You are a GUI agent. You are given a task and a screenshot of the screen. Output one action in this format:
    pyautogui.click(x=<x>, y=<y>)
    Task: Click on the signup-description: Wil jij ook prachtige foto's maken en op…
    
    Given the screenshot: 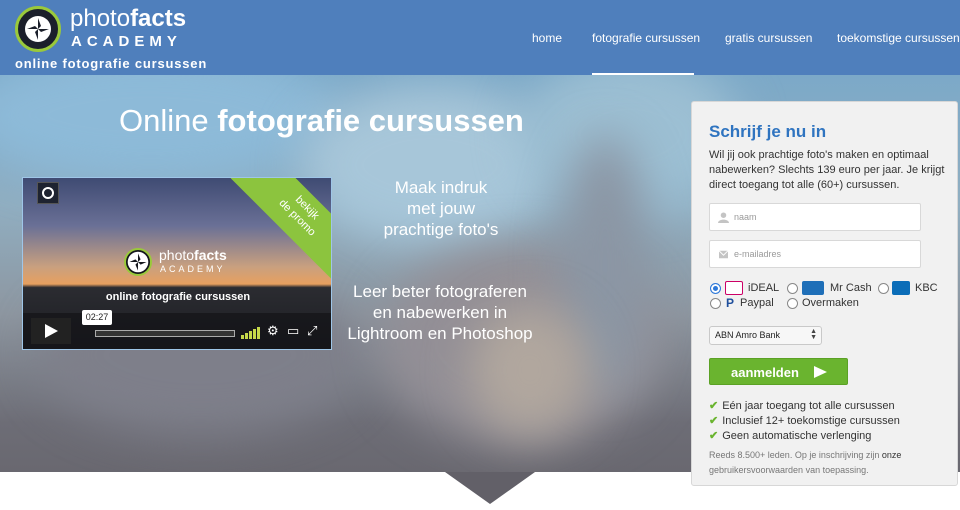 What is the action you would take?
    pyautogui.click(x=827, y=170)
    